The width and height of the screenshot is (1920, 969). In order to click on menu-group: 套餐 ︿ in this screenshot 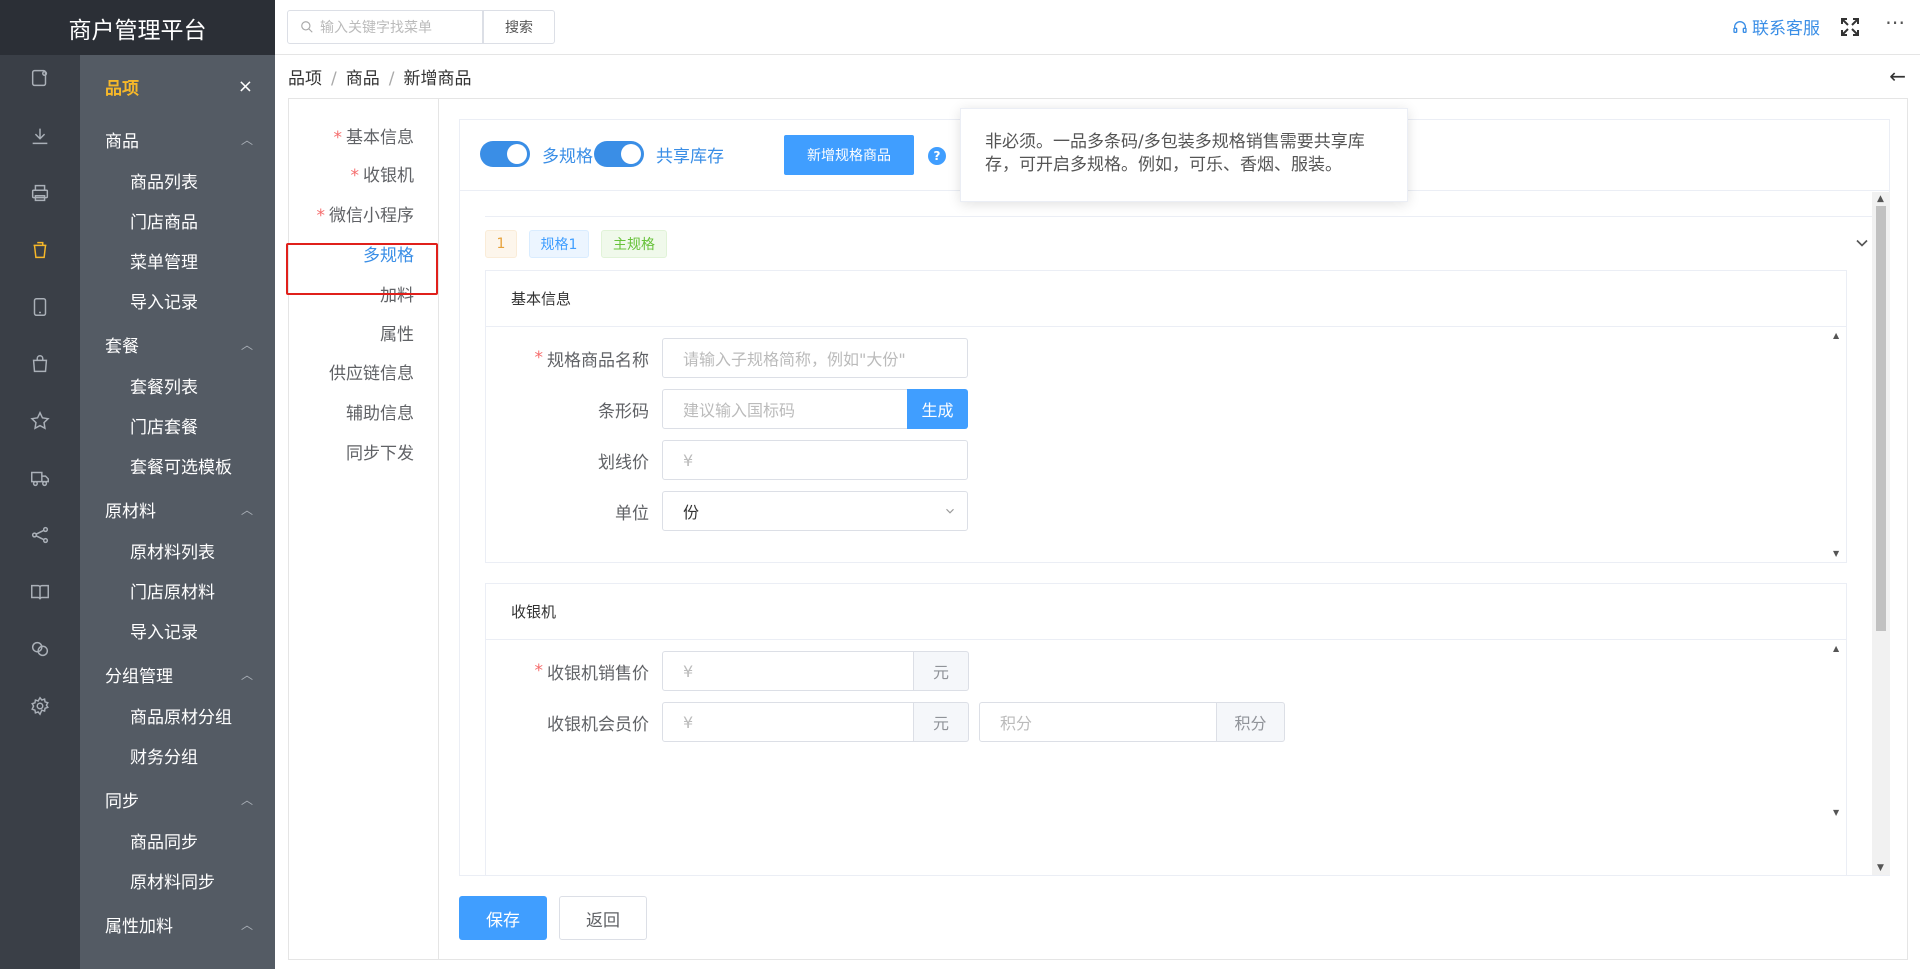, I will do `click(177, 344)`.